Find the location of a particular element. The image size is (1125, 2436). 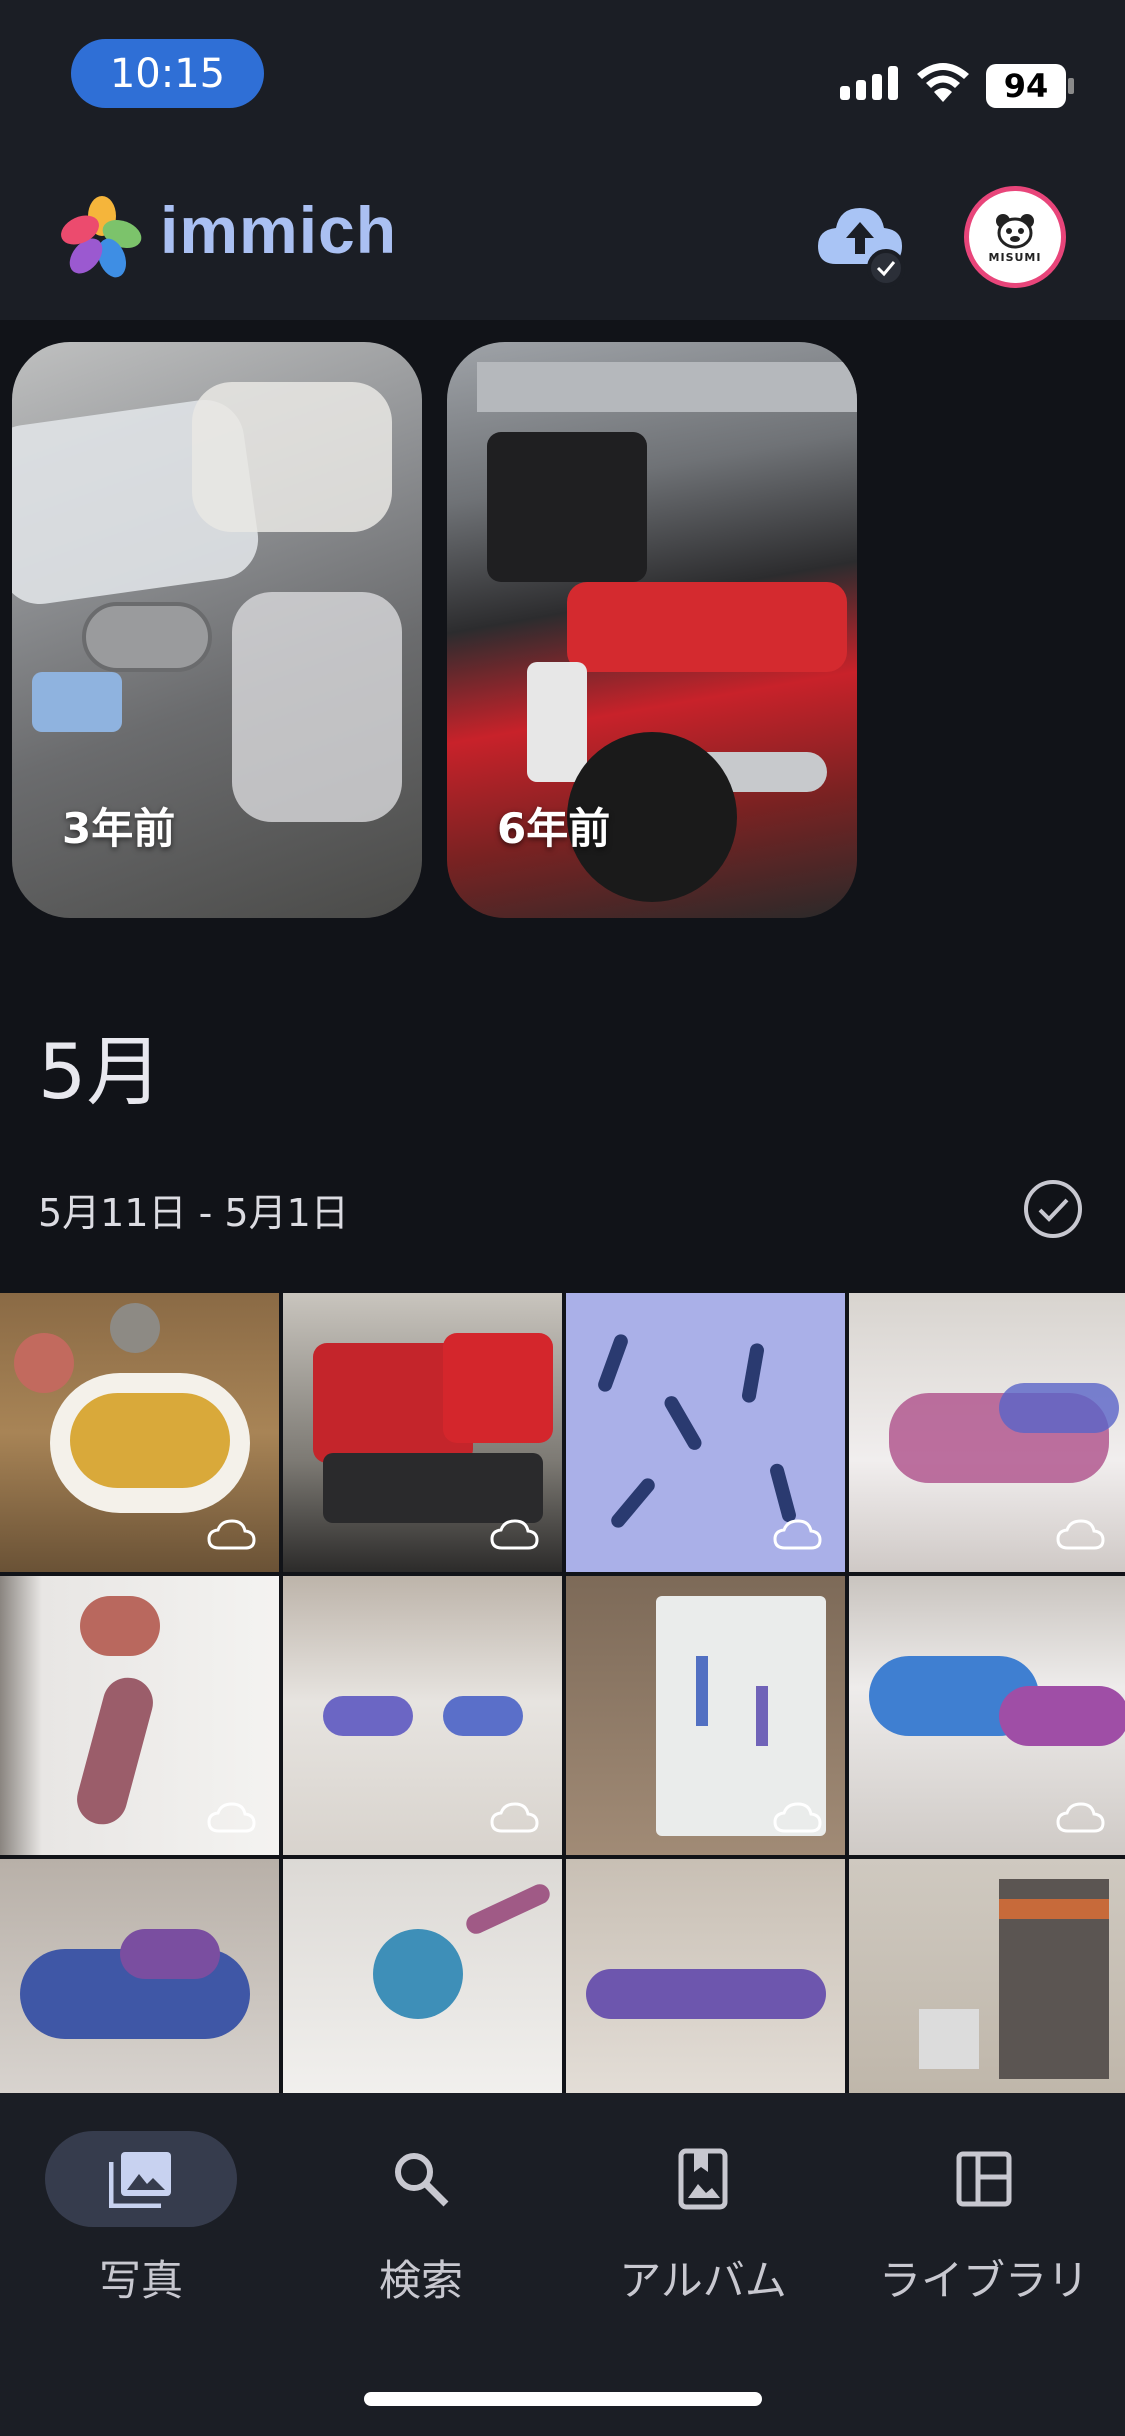

memory-label: 3年前 is located at coordinates (119, 828).